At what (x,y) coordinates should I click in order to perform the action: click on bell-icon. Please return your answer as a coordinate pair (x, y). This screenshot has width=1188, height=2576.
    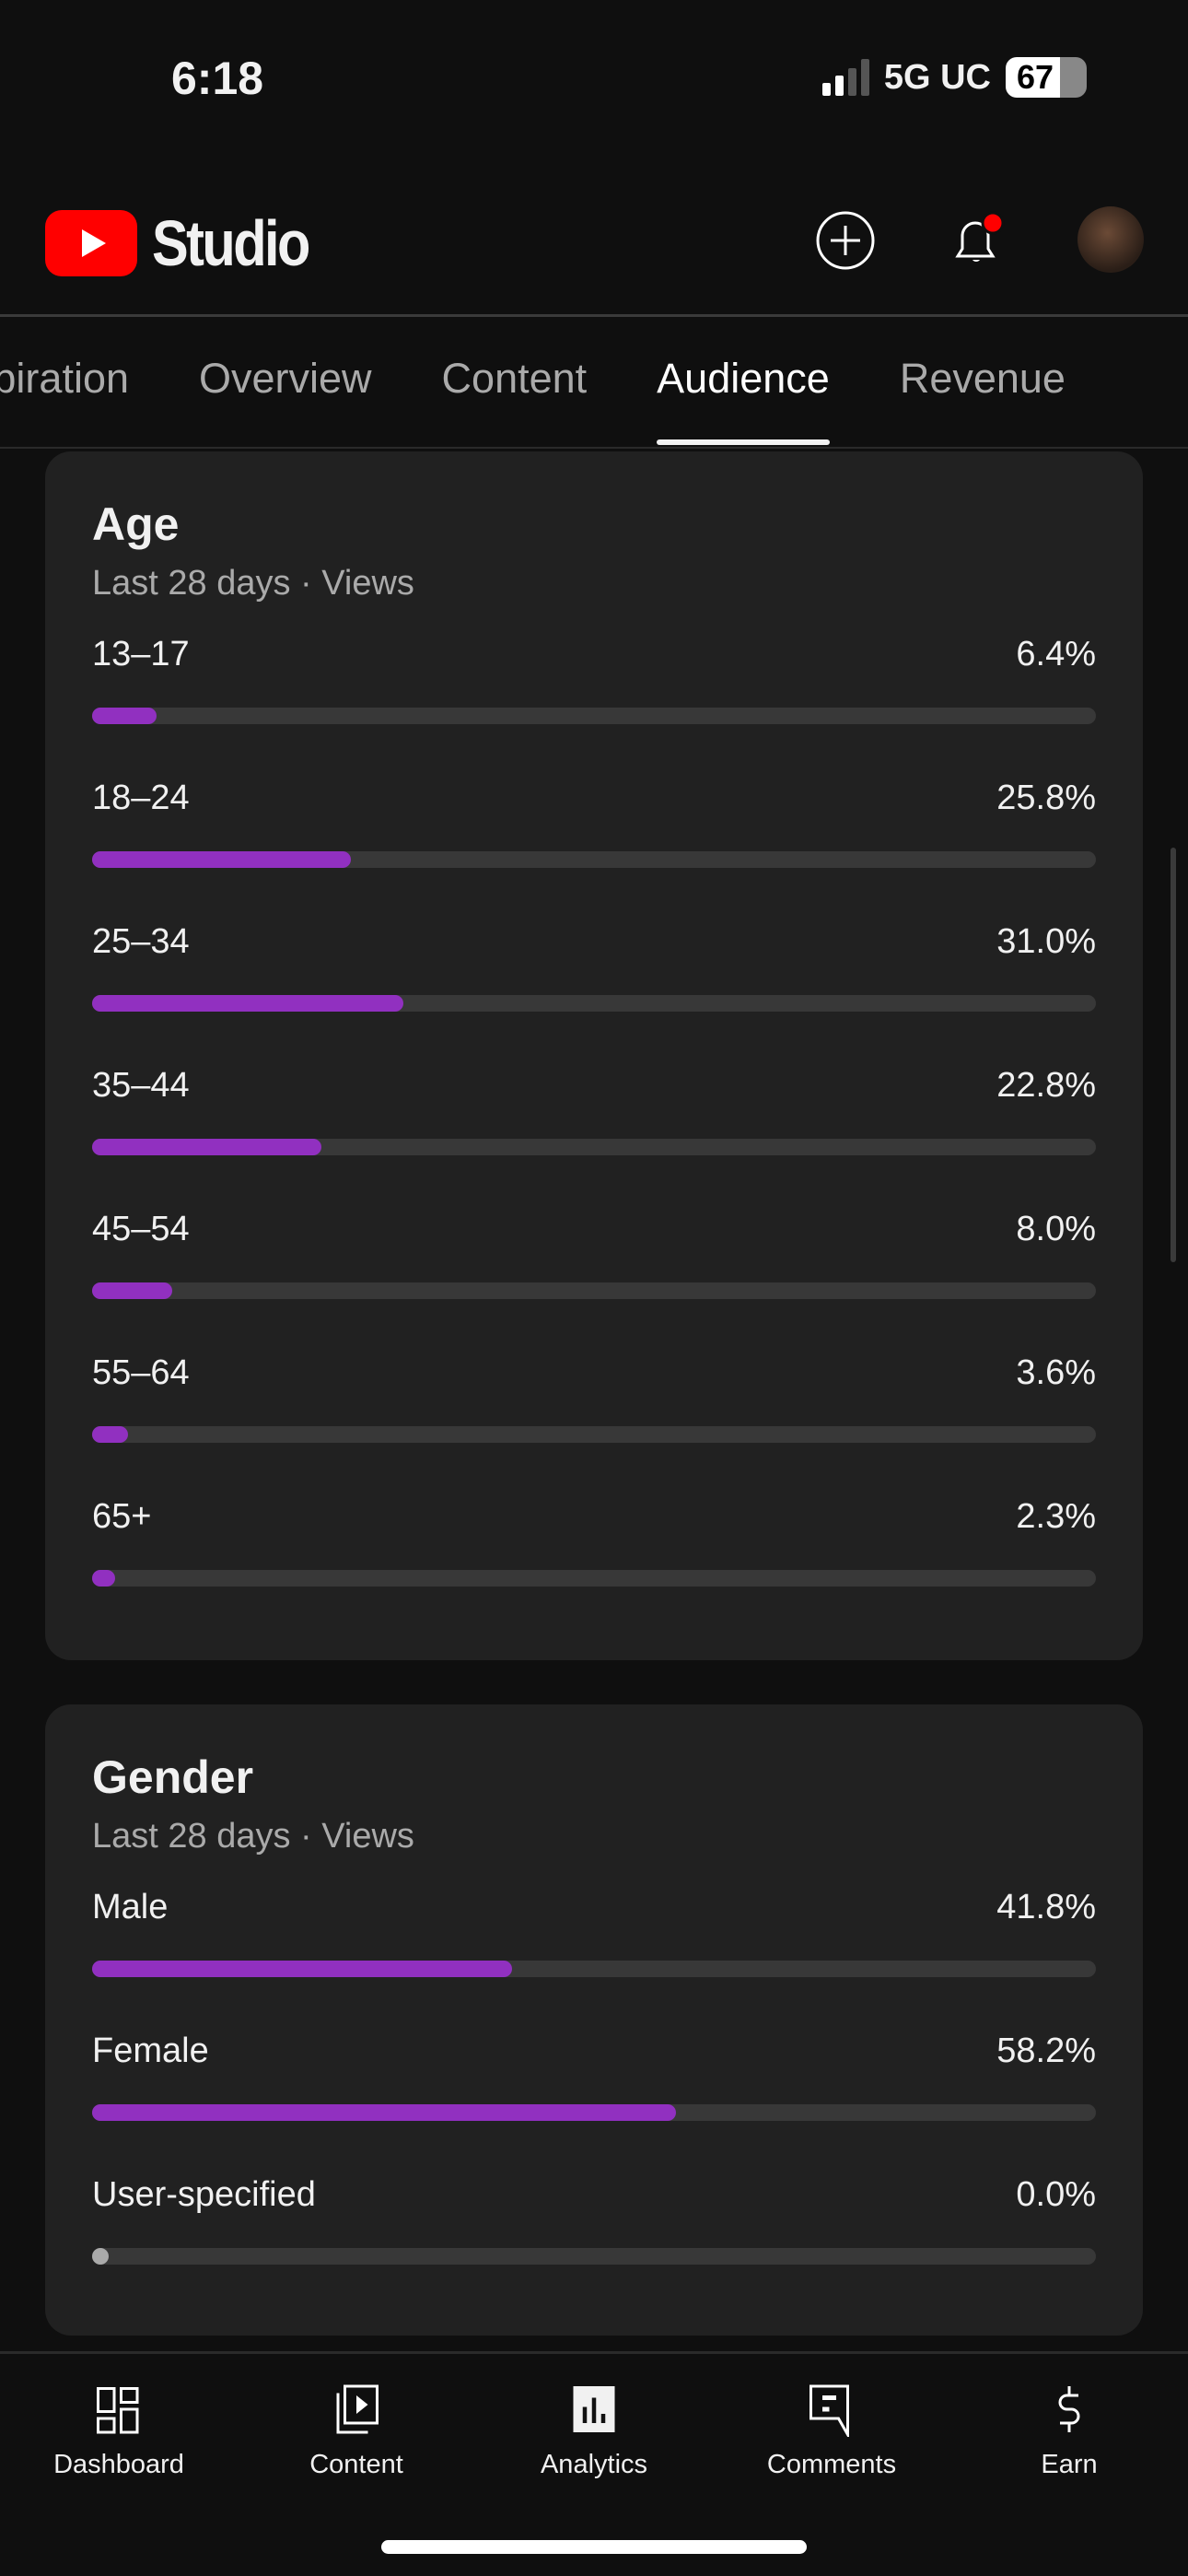
    Looking at the image, I should click on (977, 240).